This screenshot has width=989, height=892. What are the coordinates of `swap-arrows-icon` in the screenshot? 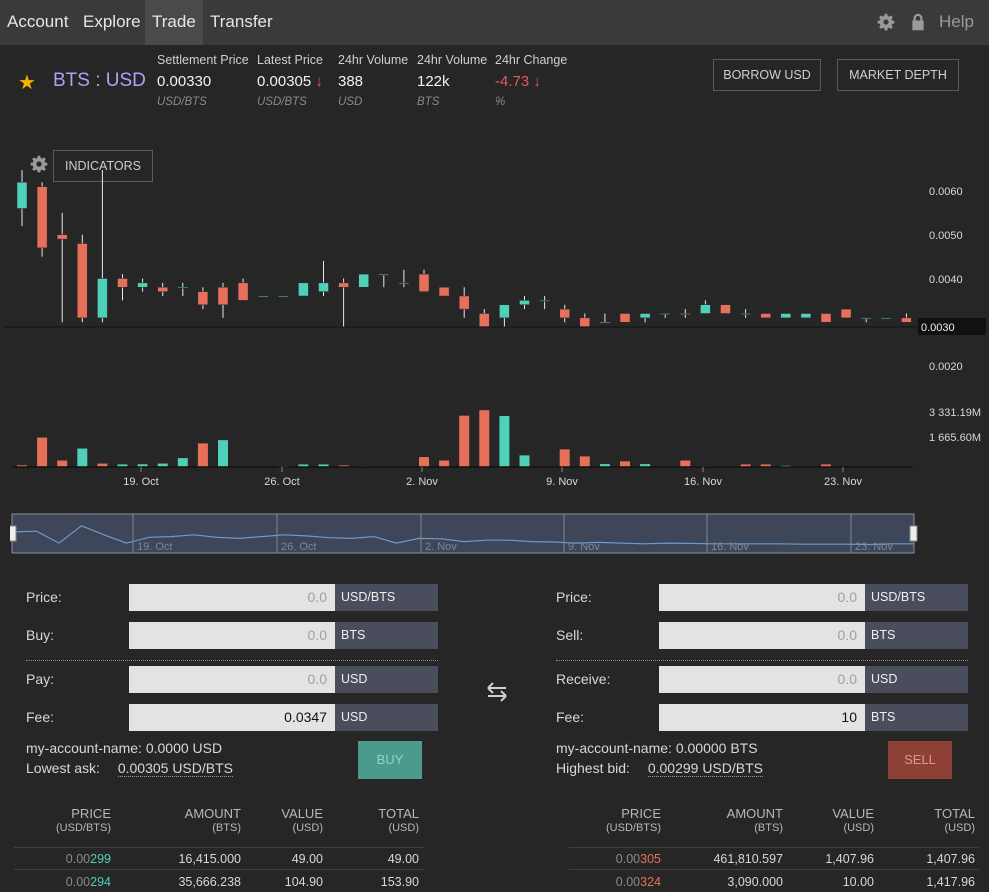 It's located at (497, 692).